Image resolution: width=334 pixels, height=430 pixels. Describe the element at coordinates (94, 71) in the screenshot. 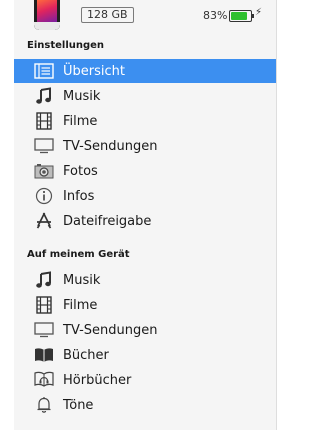

I see `sidebar-item-label: Übersicht` at that location.